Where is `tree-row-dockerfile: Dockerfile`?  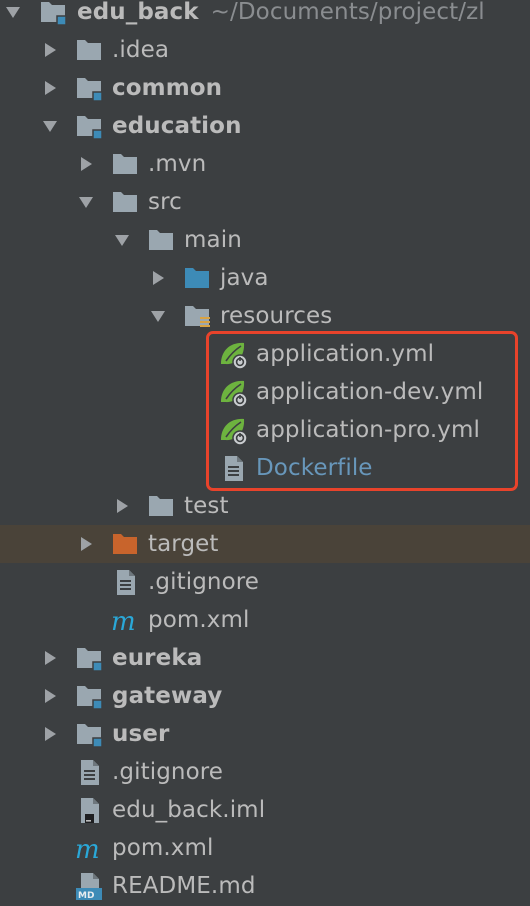 tree-row-dockerfile: Dockerfile is located at coordinates (265, 468).